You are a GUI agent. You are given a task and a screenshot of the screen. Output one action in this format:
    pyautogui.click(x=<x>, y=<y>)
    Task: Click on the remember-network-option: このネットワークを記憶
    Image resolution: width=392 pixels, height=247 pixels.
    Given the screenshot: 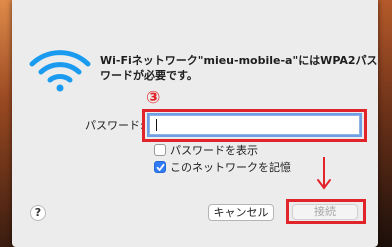 What is the action you would take?
    pyautogui.click(x=222, y=167)
    